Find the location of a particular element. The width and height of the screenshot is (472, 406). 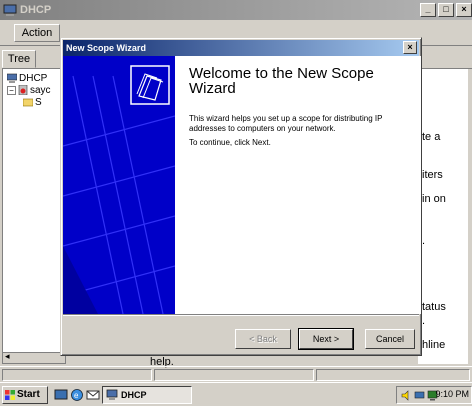

dhcp-icon is located at coordinates (12, 79).